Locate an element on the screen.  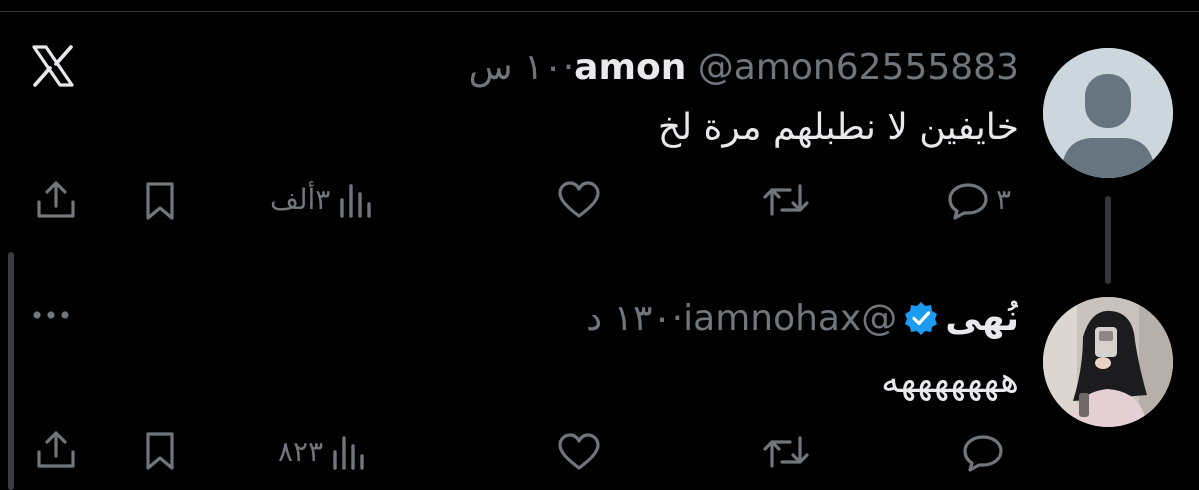
thread-connector-line is located at coordinates (1108, 240).